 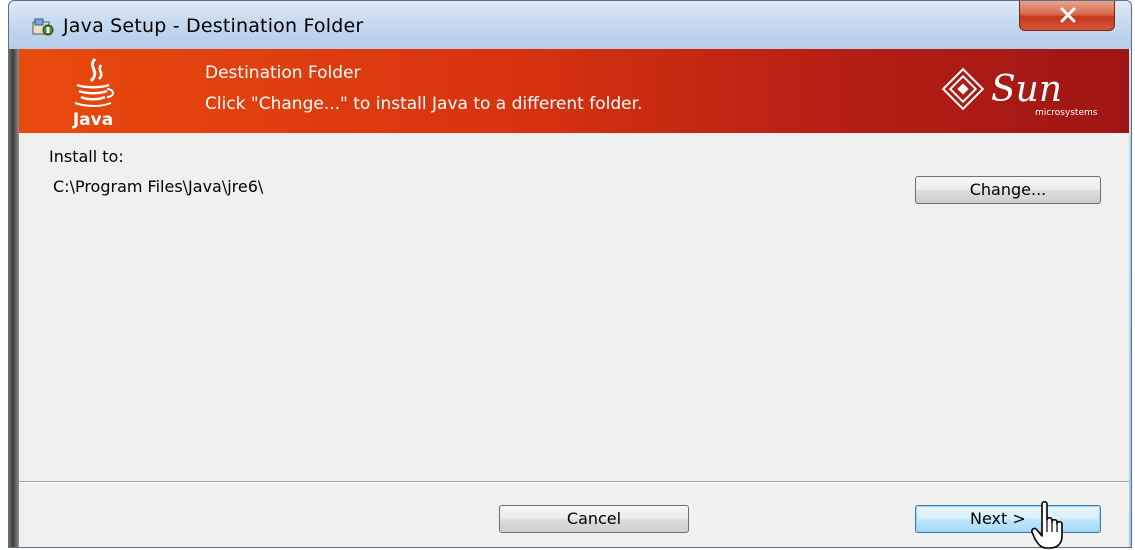 What do you see at coordinates (86, 156) in the screenshot?
I see `install-to-label: Install to:` at bounding box center [86, 156].